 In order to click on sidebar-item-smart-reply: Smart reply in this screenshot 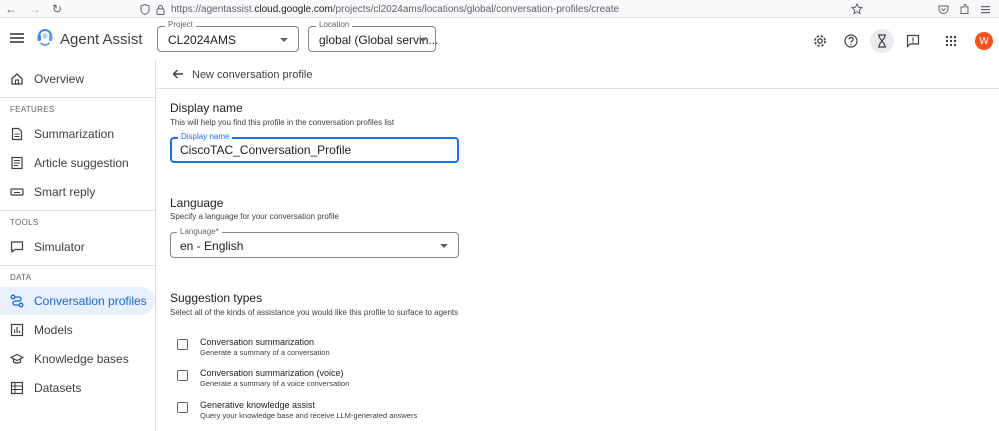, I will do `click(77, 192)`.